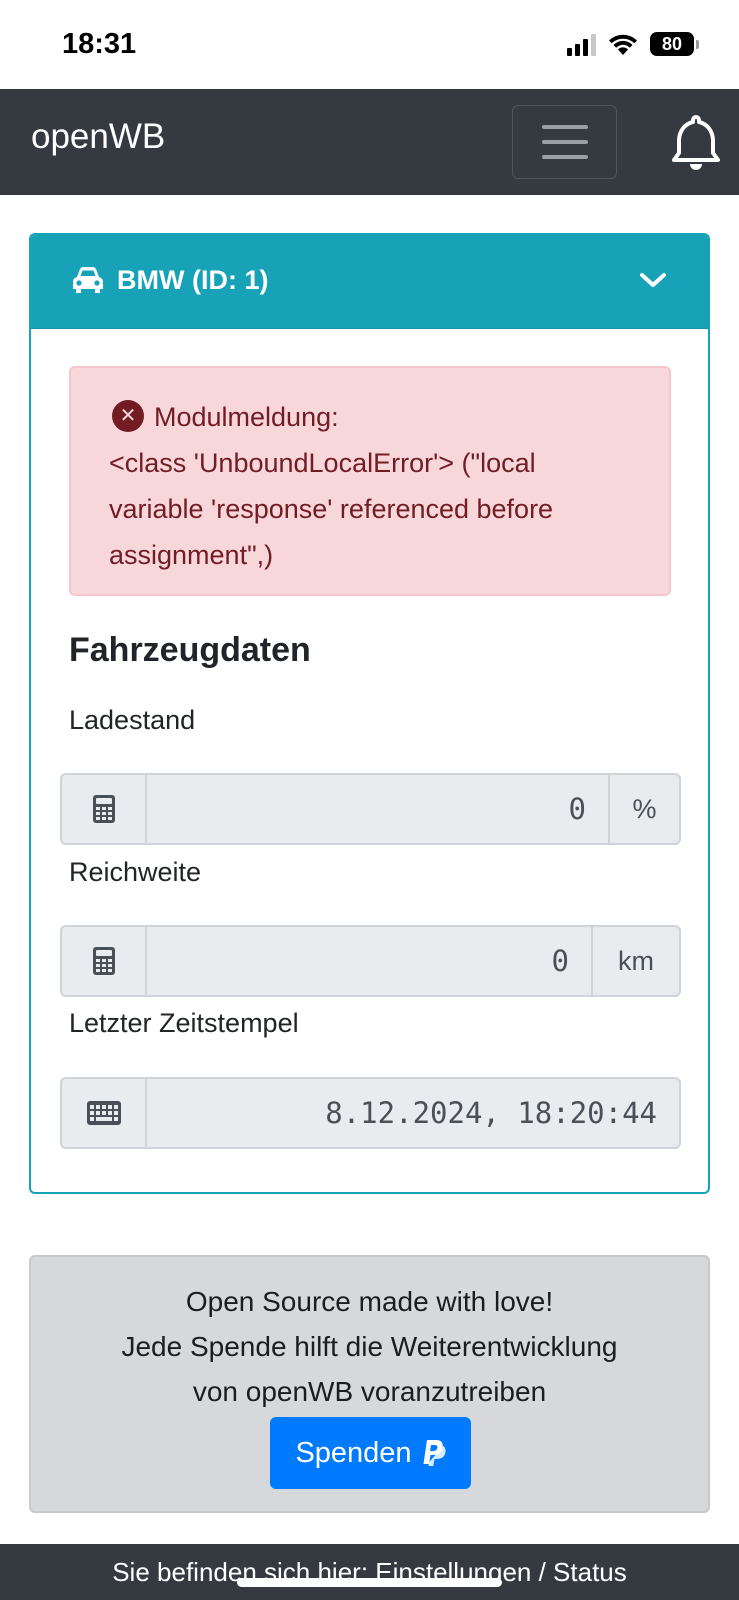 The image size is (739, 1600). Describe the element at coordinates (135, 872) in the screenshot. I see `range-label: Reichweite` at that location.